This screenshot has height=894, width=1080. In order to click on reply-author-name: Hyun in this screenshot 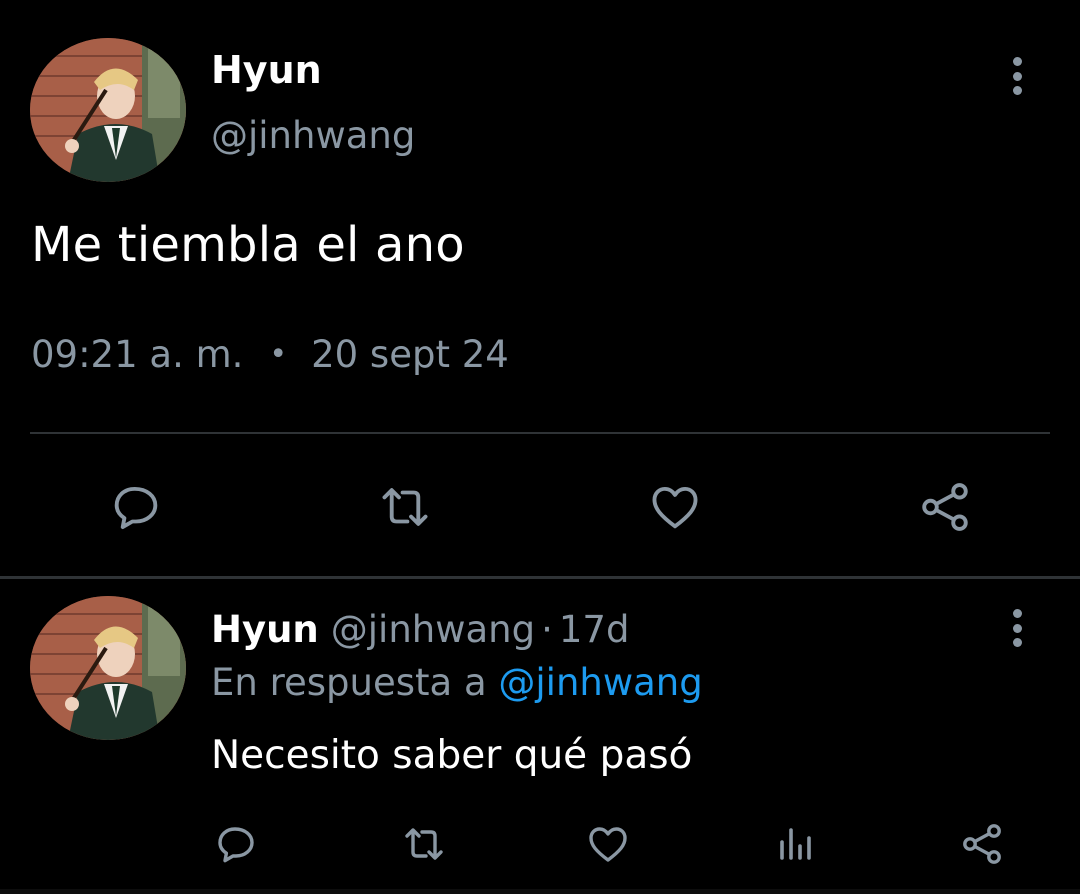, I will do `click(265, 629)`.